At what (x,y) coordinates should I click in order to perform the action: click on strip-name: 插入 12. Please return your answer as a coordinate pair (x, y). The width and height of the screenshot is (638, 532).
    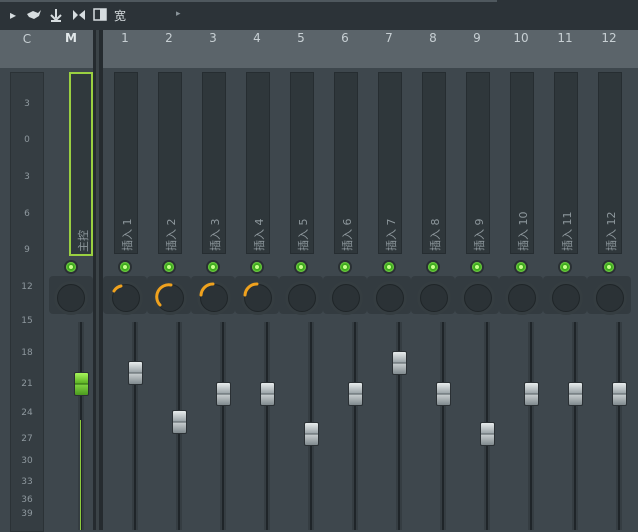
    Looking at the image, I should click on (611, 231).